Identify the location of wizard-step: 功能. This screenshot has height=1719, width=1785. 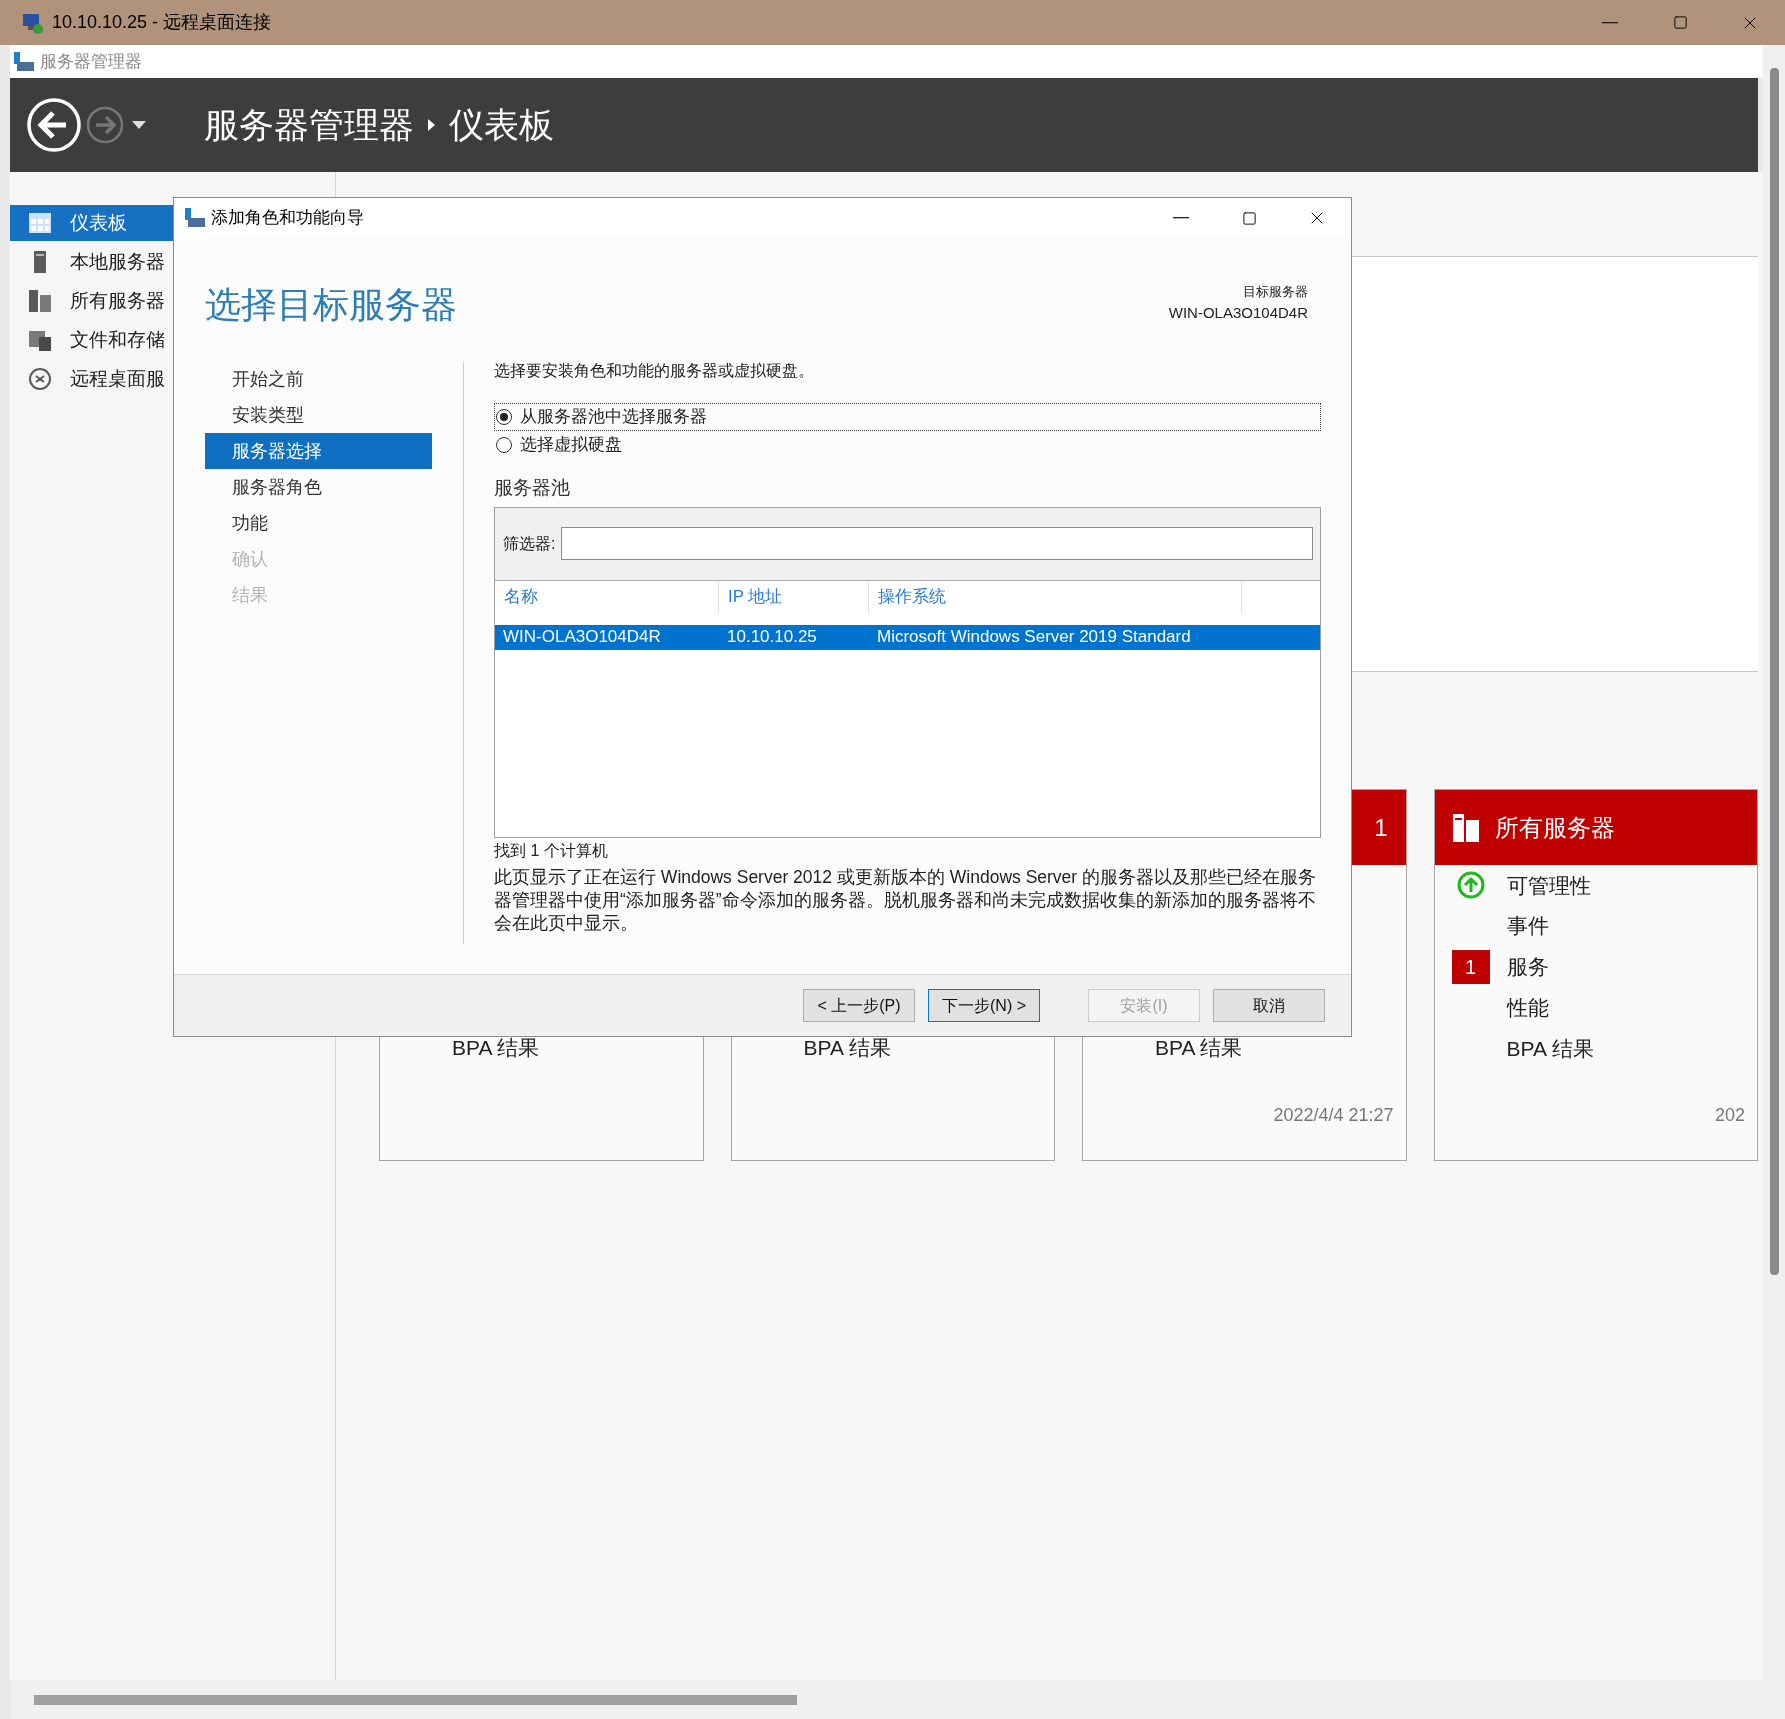
(318, 523).